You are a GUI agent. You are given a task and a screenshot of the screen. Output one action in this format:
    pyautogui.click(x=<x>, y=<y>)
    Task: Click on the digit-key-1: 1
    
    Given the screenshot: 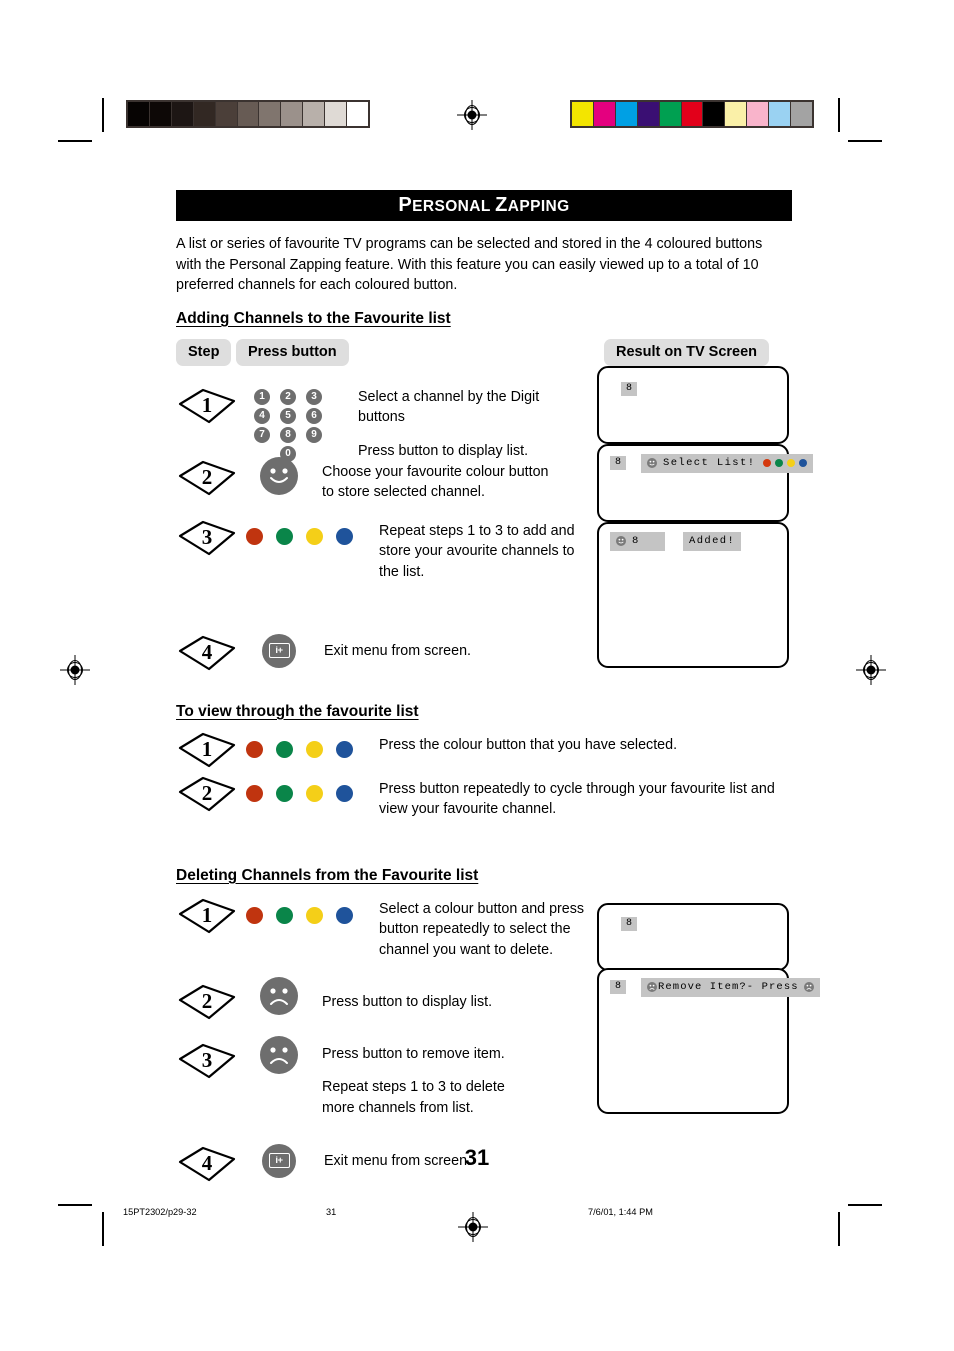 What is the action you would take?
    pyautogui.click(x=262, y=396)
    